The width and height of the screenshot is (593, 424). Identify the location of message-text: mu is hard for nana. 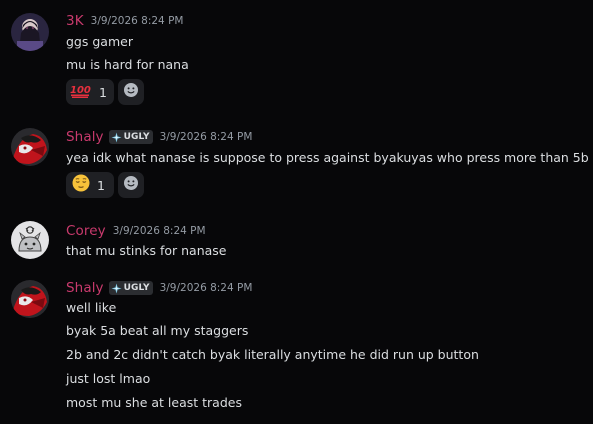
(127, 64).